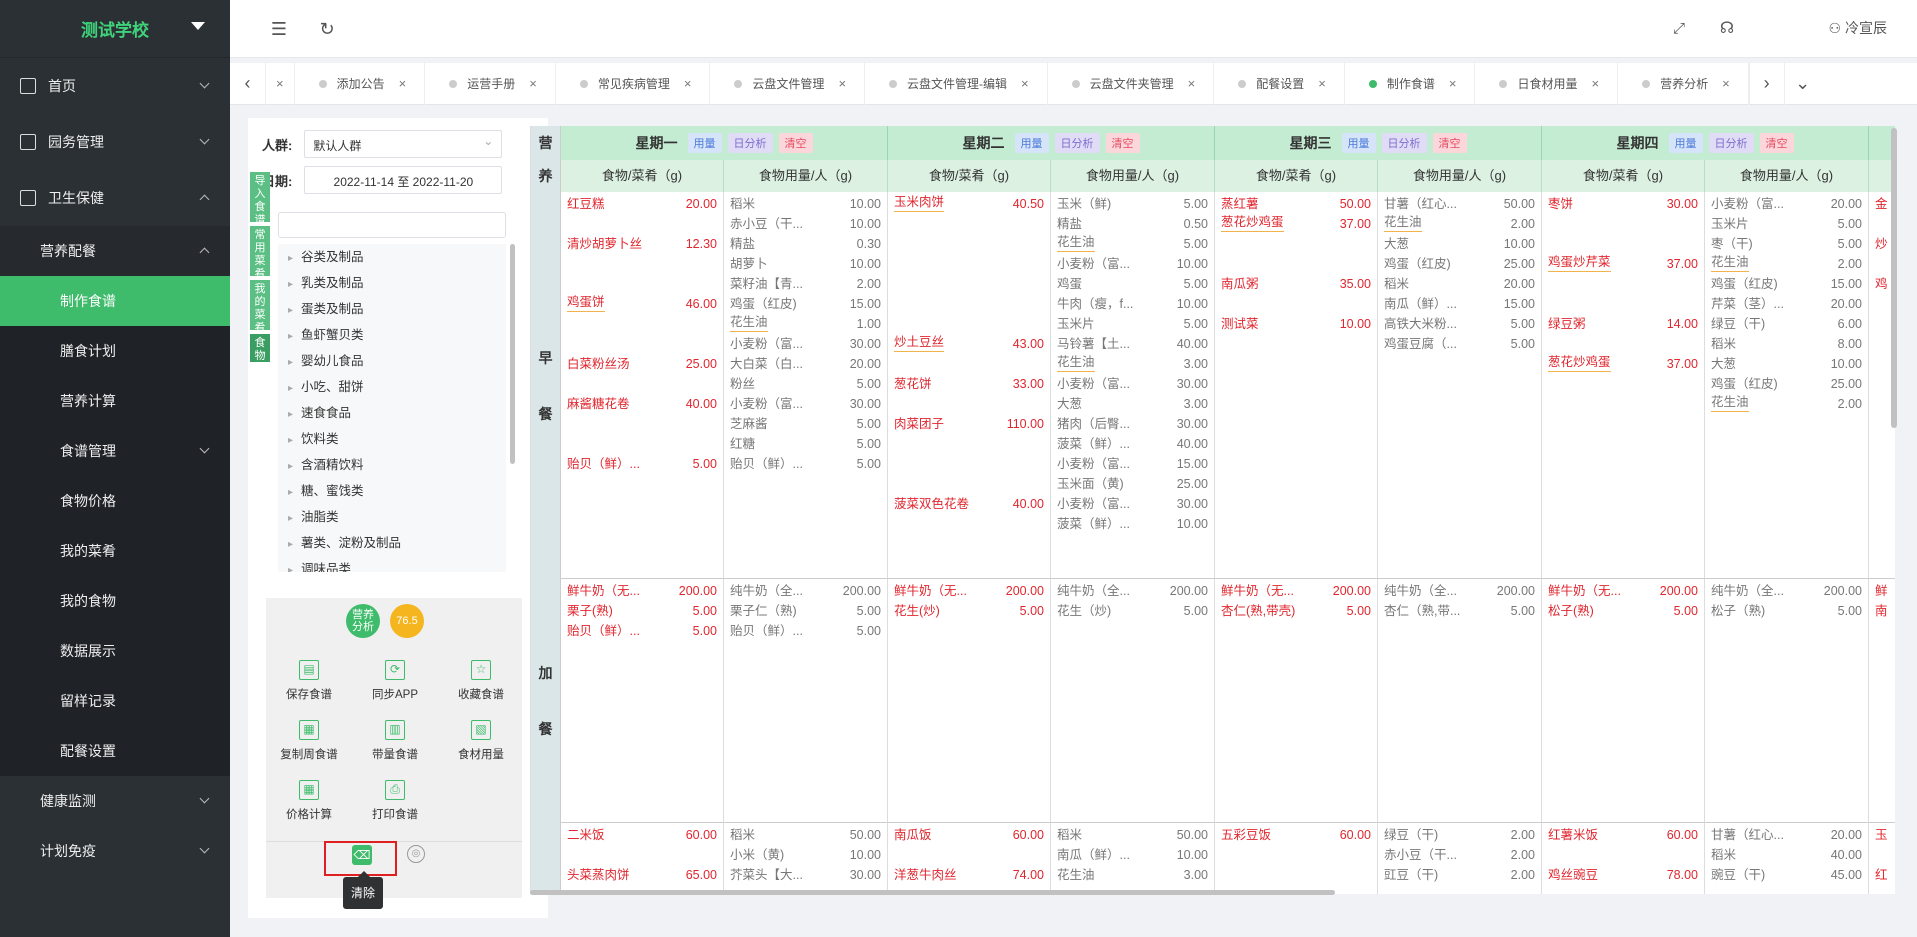 This screenshot has height=937, width=1917. What do you see at coordinates (805, 324) in the screenshot?
I see `food-line: 花生油 1.00` at bounding box center [805, 324].